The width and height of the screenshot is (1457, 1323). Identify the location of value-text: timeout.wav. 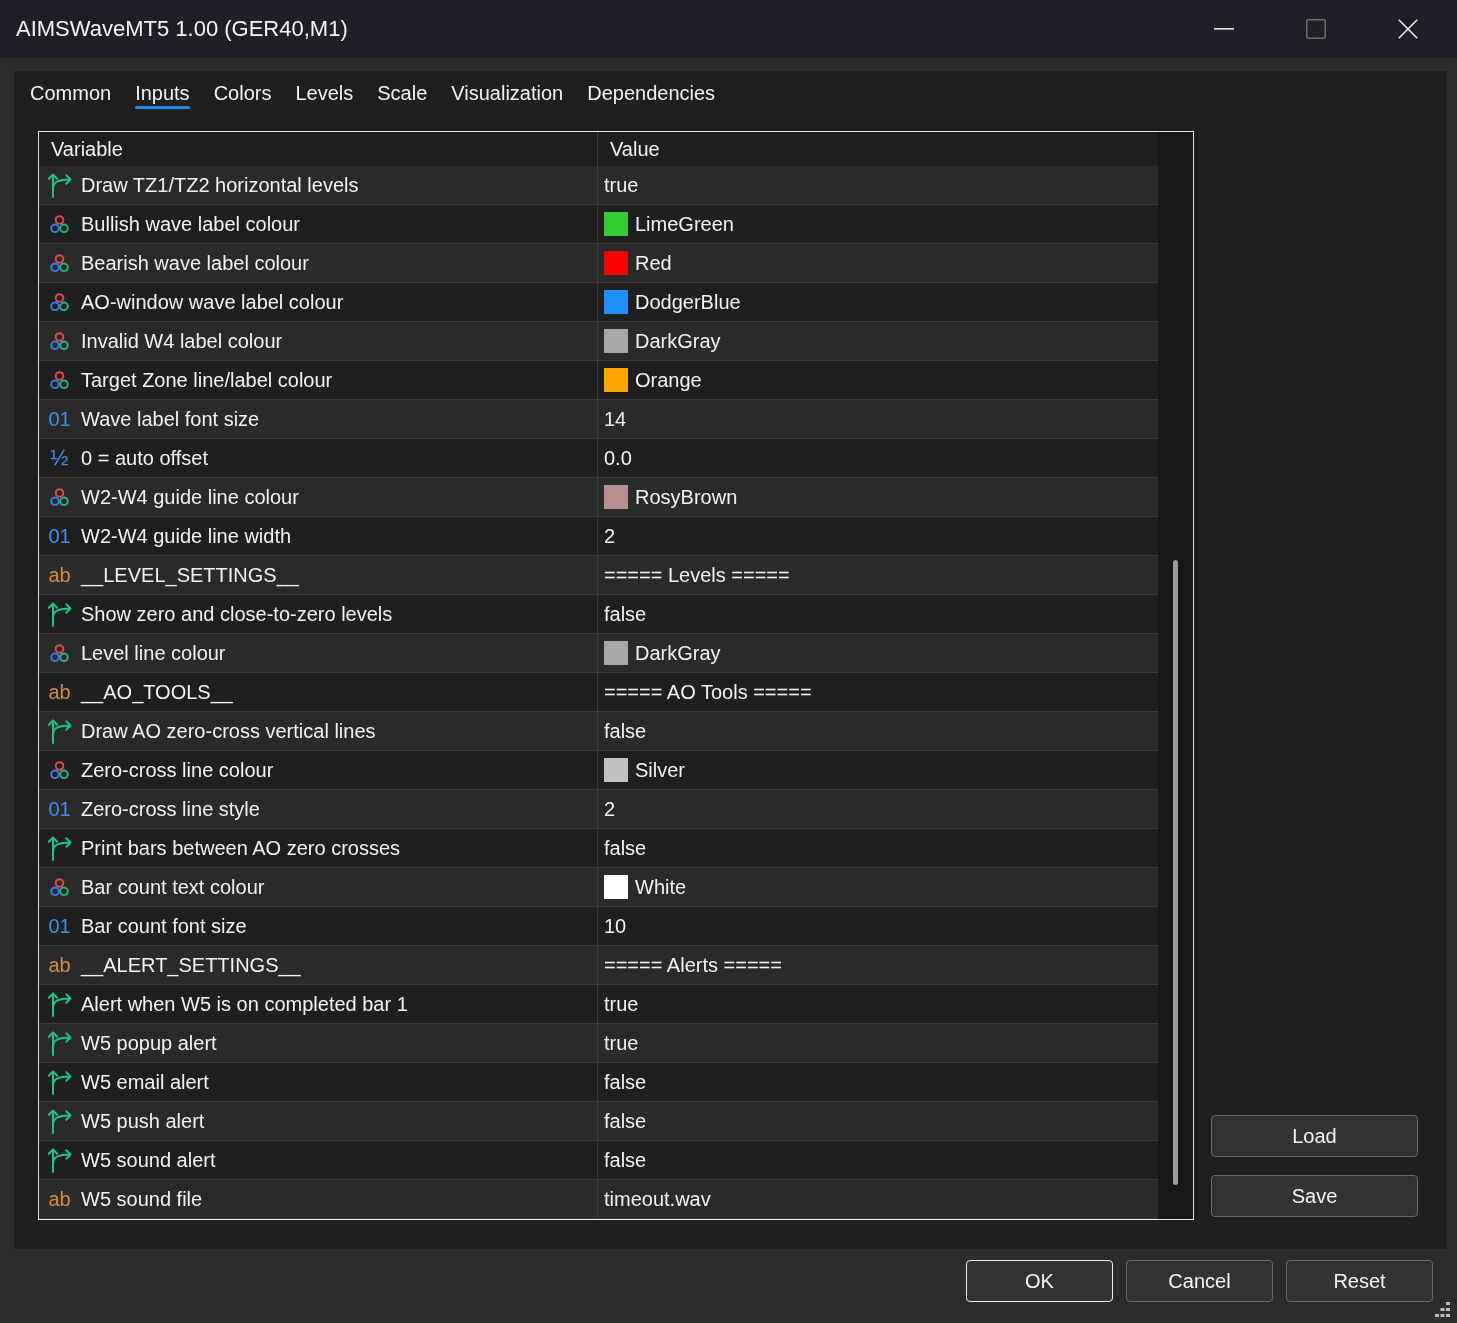
(657, 1199).